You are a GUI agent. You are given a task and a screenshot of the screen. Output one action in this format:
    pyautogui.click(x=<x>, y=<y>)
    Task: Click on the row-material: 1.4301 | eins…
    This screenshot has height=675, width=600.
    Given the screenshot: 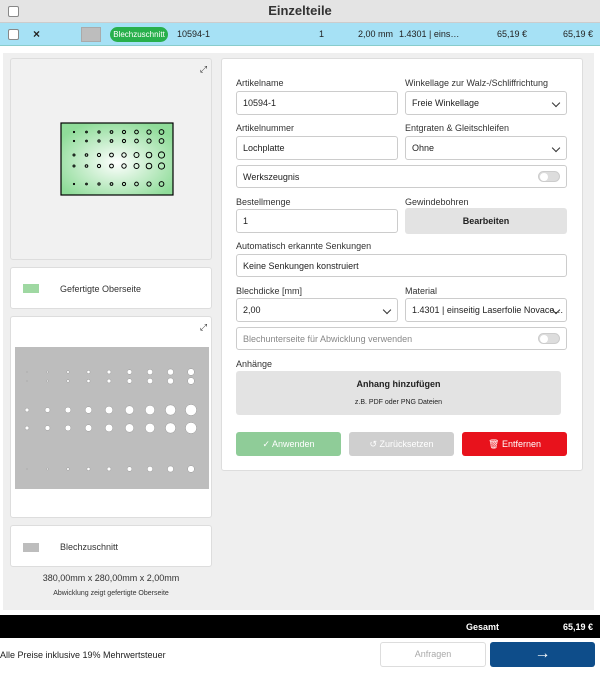 What is the action you would take?
    pyautogui.click(x=429, y=34)
    